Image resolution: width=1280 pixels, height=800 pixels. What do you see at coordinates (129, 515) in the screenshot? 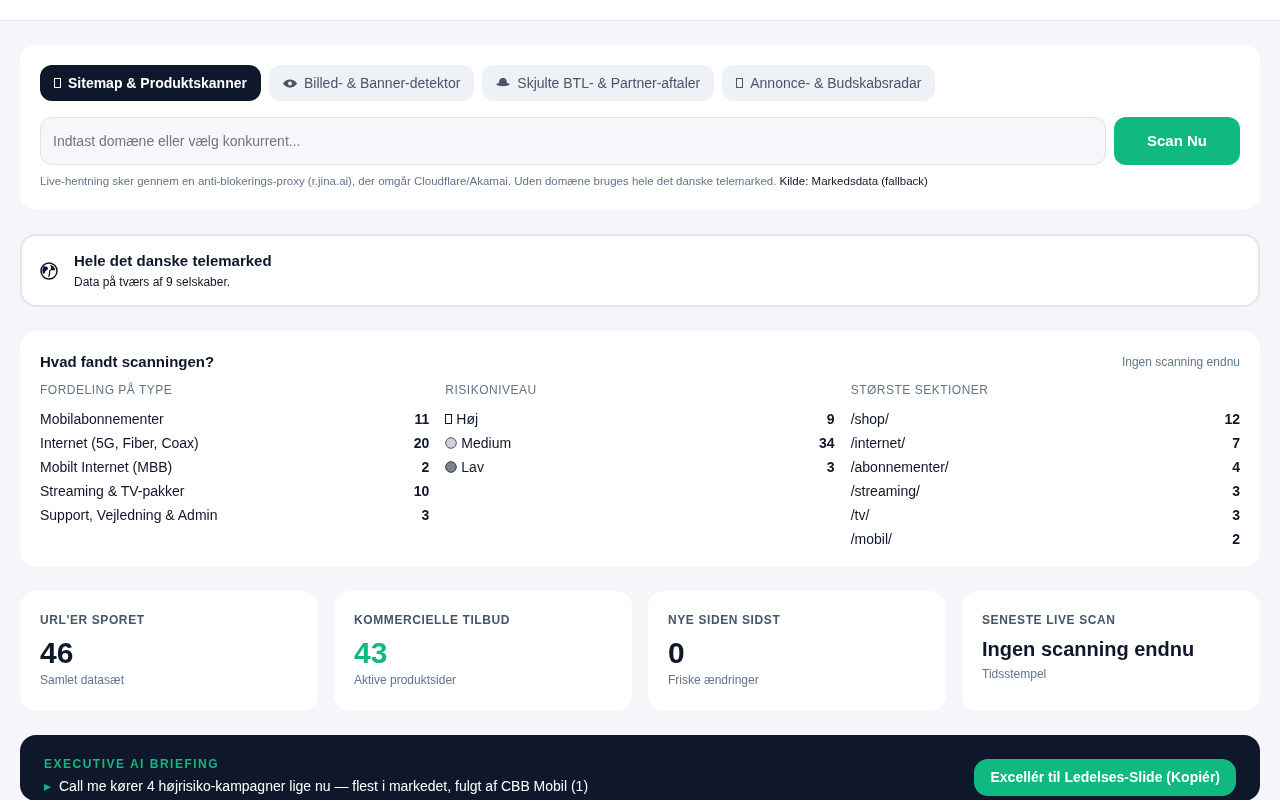
I see `row-label: Support, Vejledning & Admin` at bounding box center [129, 515].